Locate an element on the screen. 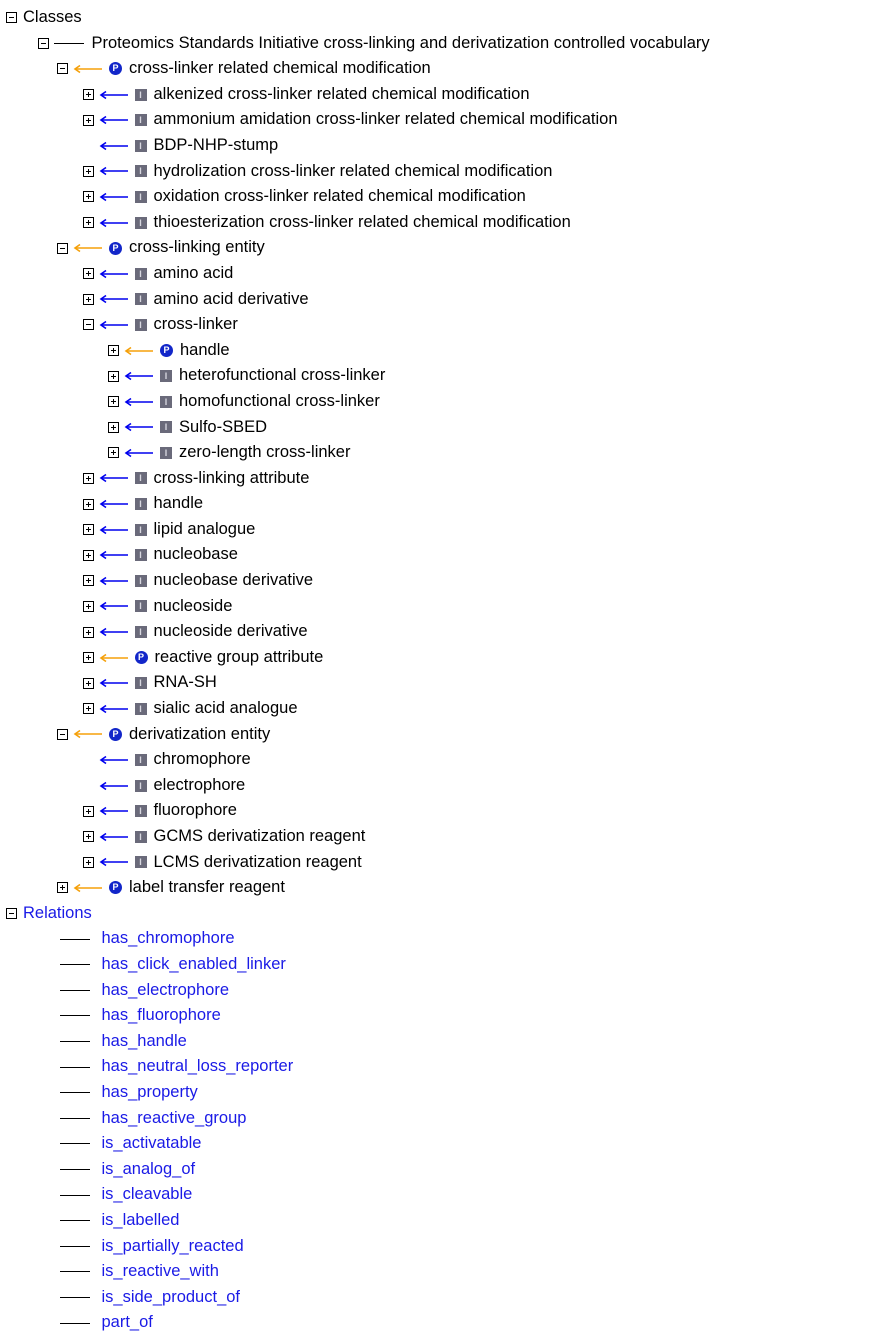  relation-item: is_side_product_of is located at coordinates (448, 1298).